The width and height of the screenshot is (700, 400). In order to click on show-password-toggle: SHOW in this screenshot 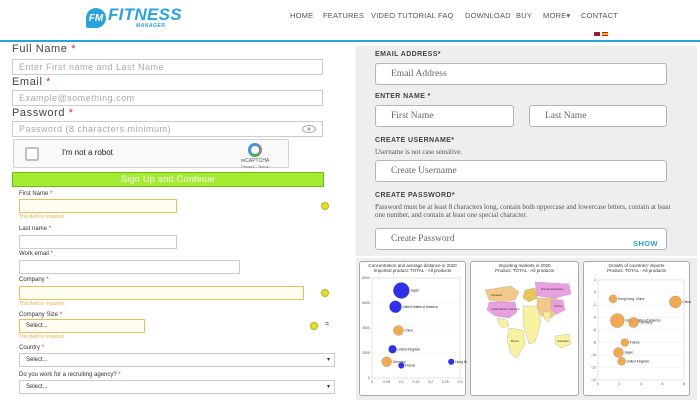, I will do `click(645, 244)`.